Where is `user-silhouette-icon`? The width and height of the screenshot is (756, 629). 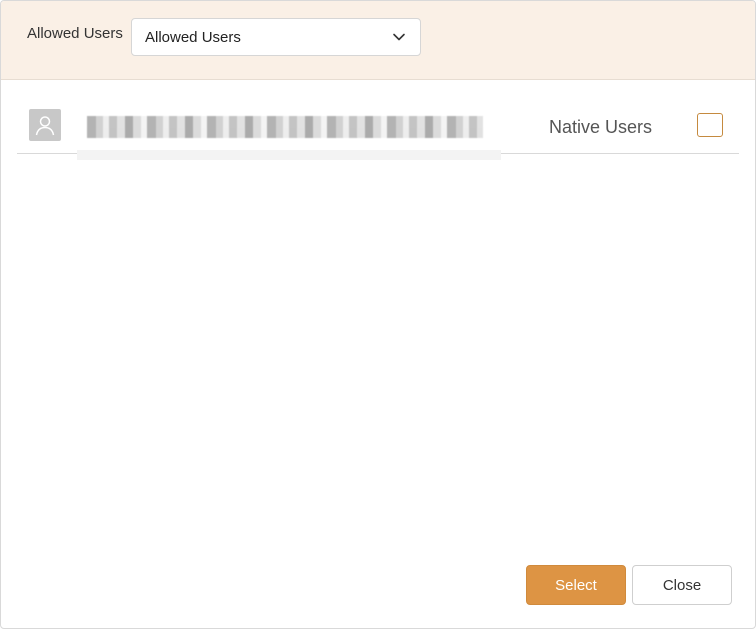 user-silhouette-icon is located at coordinates (45, 126).